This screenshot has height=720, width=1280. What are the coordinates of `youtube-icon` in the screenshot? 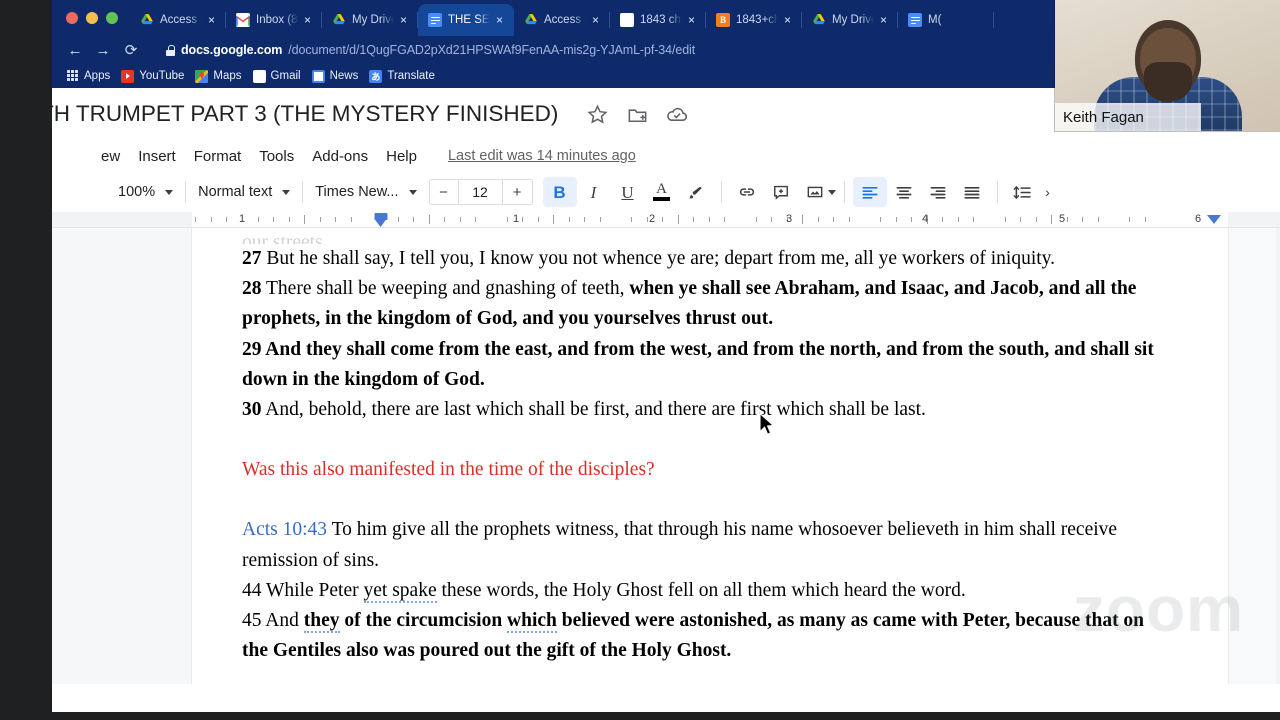 It's located at (128, 76).